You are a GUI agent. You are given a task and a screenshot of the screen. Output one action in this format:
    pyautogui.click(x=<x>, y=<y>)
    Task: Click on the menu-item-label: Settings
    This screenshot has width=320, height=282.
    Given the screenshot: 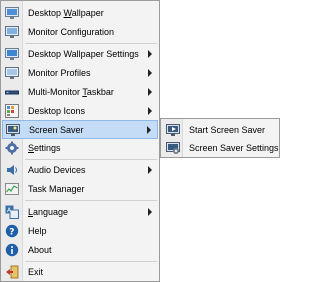 What is the action you would take?
    pyautogui.click(x=44, y=148)
    